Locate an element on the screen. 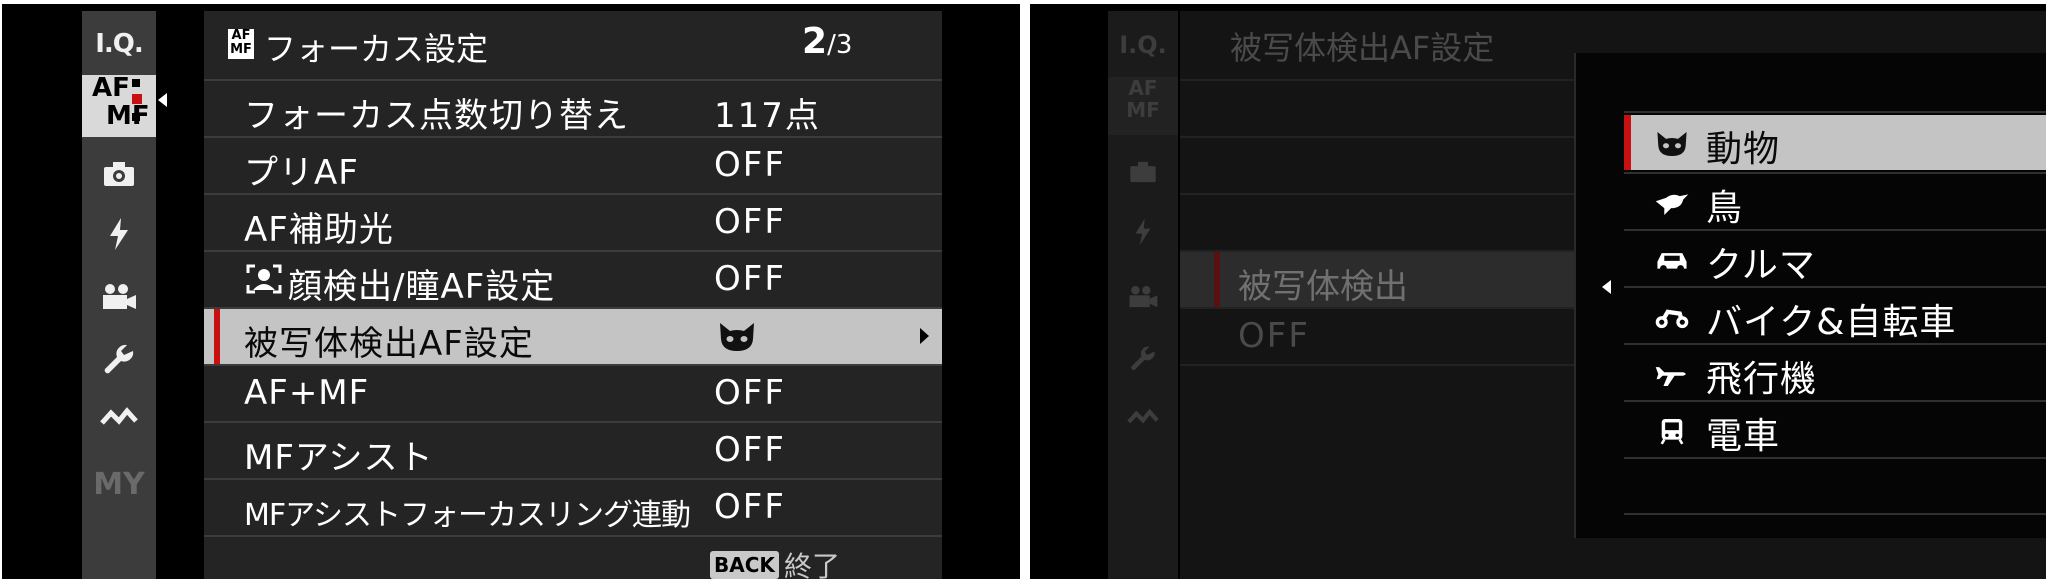 The height and width of the screenshot is (583, 2048). car-icon is located at coordinates (1672, 262).